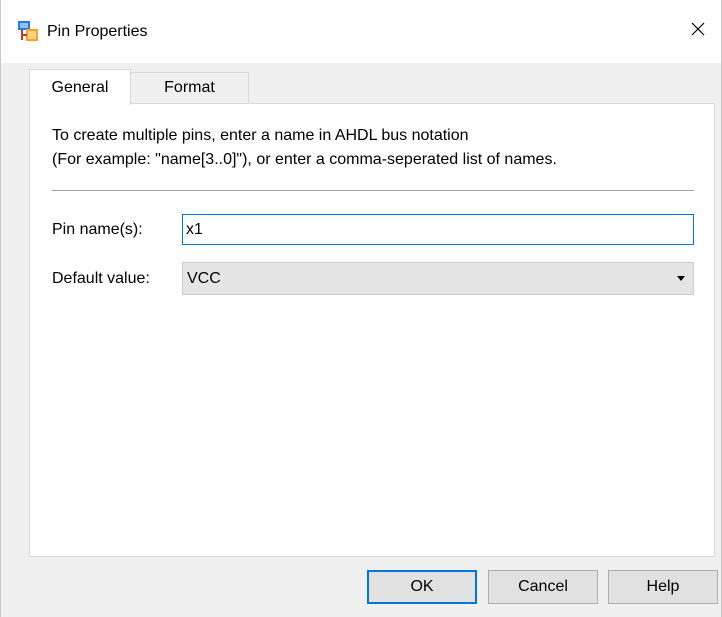 The height and width of the screenshot is (617, 722). Describe the element at coordinates (438, 278) in the screenshot. I see `default-value-select: VCC` at that location.